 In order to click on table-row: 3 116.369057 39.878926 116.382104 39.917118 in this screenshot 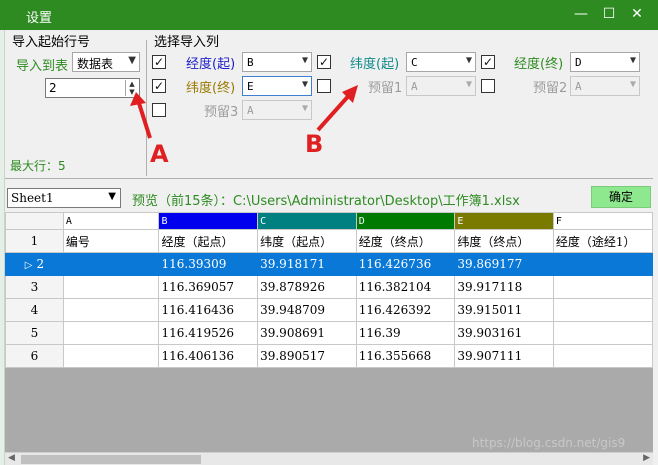, I will do `click(329, 287)`.